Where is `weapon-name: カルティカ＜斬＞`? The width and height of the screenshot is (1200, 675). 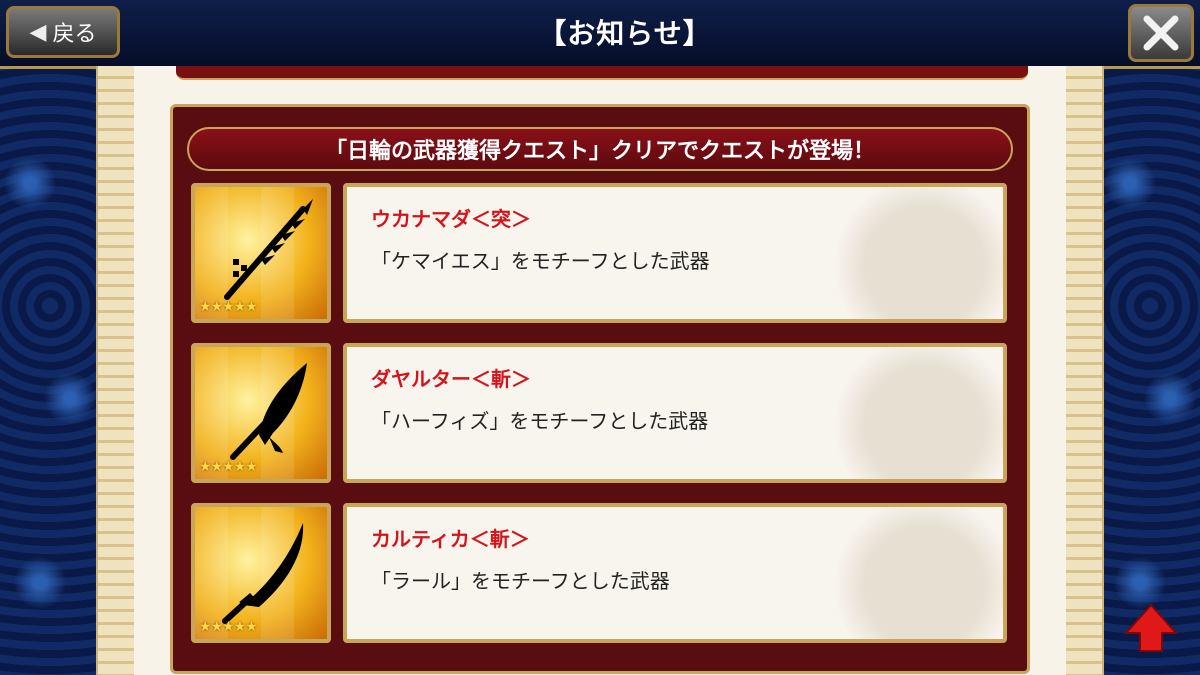 weapon-name: カルティカ＜斬＞ is located at coordinates (450, 539).